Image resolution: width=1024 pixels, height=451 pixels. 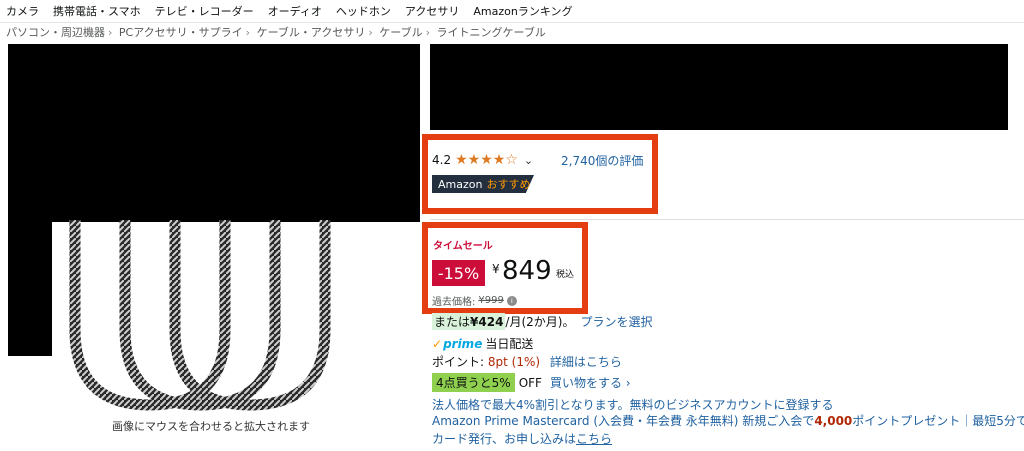 I want to click on delivery-text: 当日配送, so click(x=509, y=344).